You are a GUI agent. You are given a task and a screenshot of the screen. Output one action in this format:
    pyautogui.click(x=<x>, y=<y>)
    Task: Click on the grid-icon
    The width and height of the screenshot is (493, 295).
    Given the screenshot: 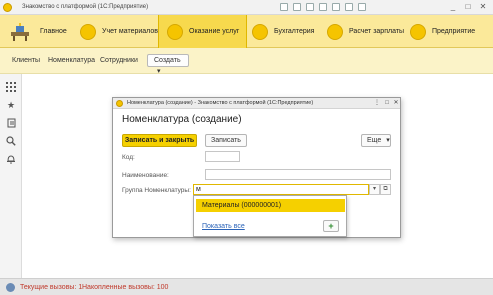 What is the action you would take?
    pyautogui.click(x=11, y=87)
    